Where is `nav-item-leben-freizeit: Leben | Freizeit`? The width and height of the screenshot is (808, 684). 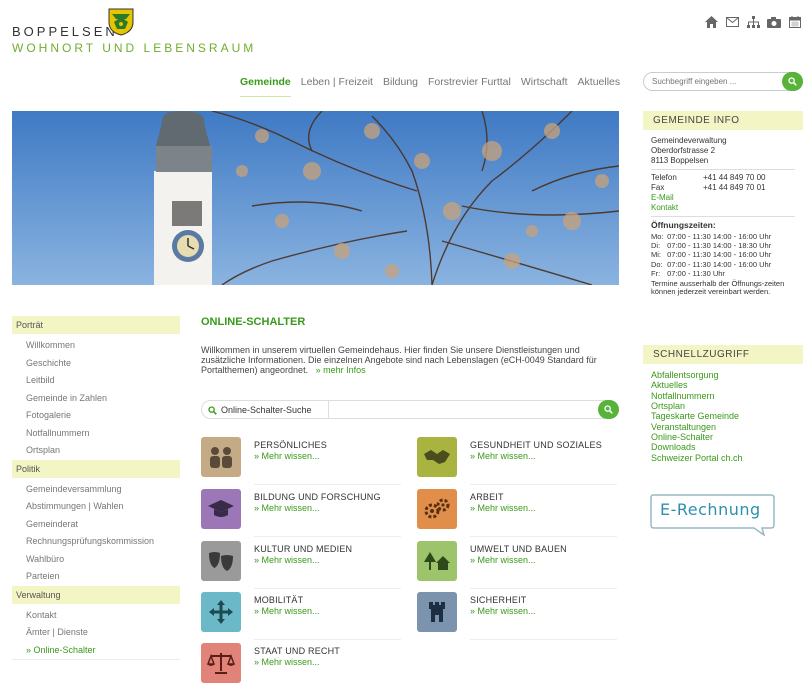
nav-item-leben-freizeit: Leben | Freizeit is located at coordinates (337, 86).